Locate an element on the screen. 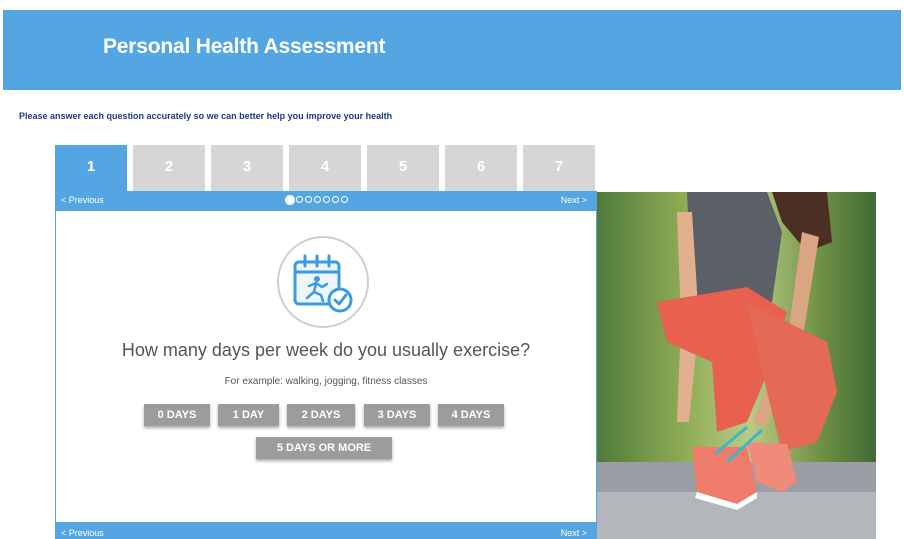 The height and width of the screenshot is (539, 904). option-0-days-button: 0 DAYS is located at coordinates (177, 415).